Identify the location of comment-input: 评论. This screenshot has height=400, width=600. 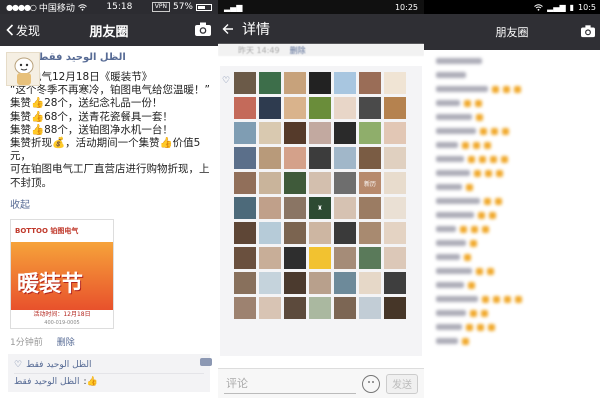
(290, 384).